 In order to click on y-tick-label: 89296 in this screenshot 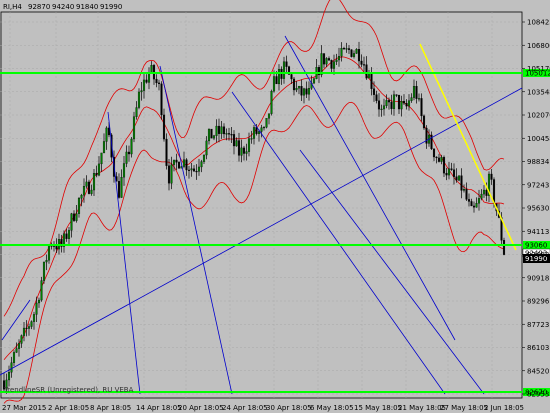, I will do `click(538, 302)`.